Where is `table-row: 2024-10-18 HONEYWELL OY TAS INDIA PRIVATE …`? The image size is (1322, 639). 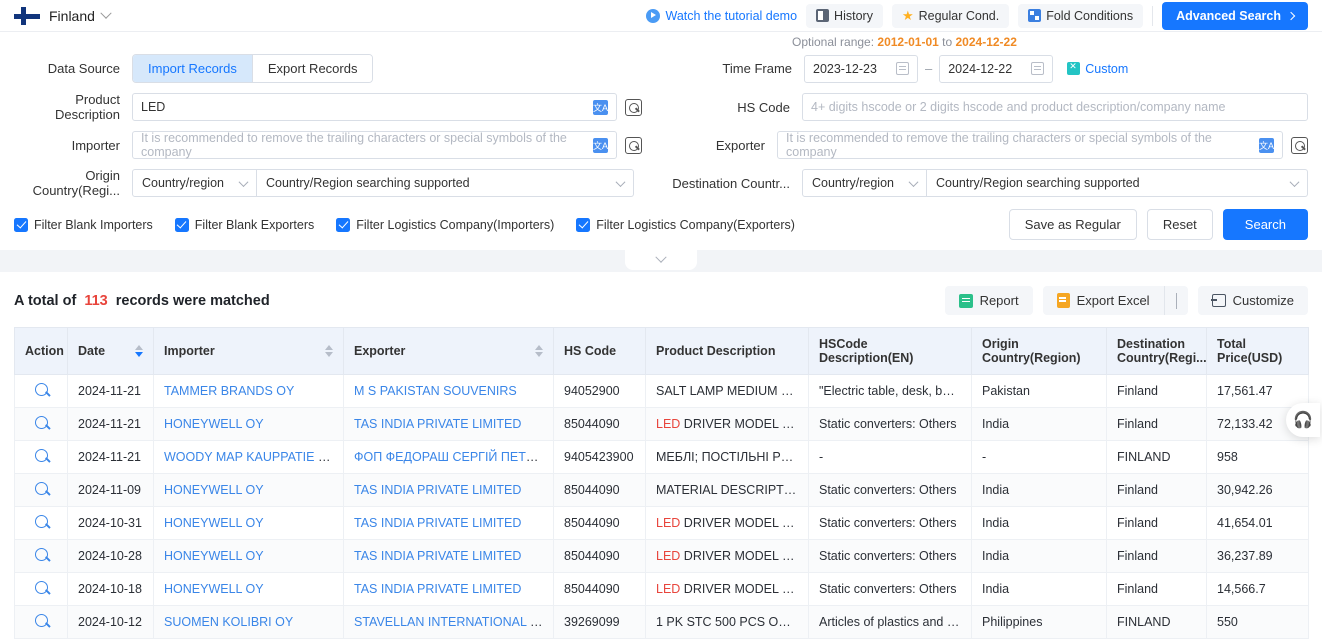 table-row: 2024-10-18 HONEYWELL OY TAS INDIA PRIVATE … is located at coordinates (661, 589).